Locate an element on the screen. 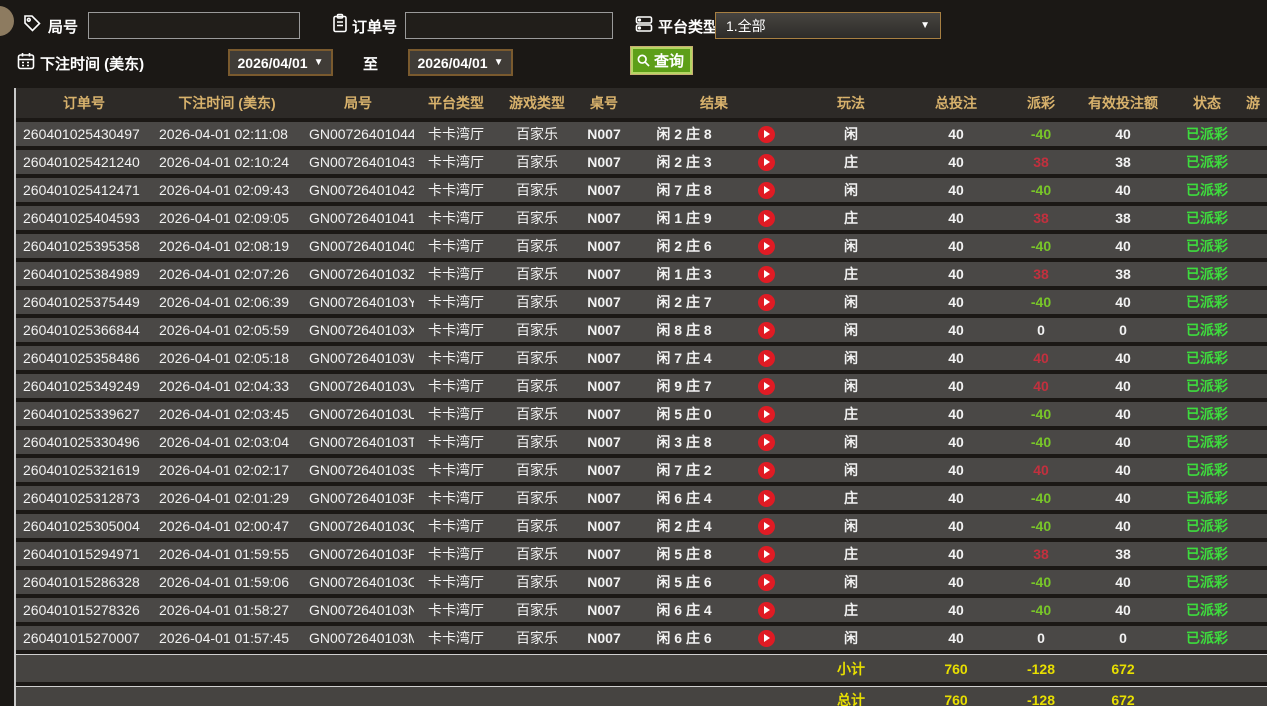  cell-order-no: 260401025412471 is located at coordinates (81, 190).